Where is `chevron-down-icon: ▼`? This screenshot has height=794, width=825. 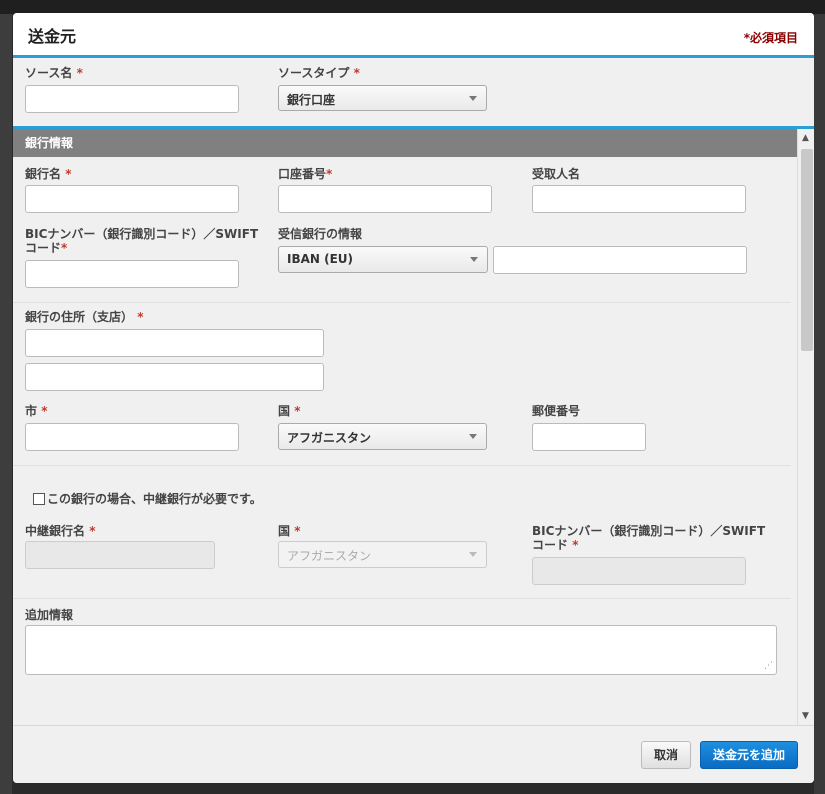 chevron-down-icon: ▼ is located at coordinates (805, 716).